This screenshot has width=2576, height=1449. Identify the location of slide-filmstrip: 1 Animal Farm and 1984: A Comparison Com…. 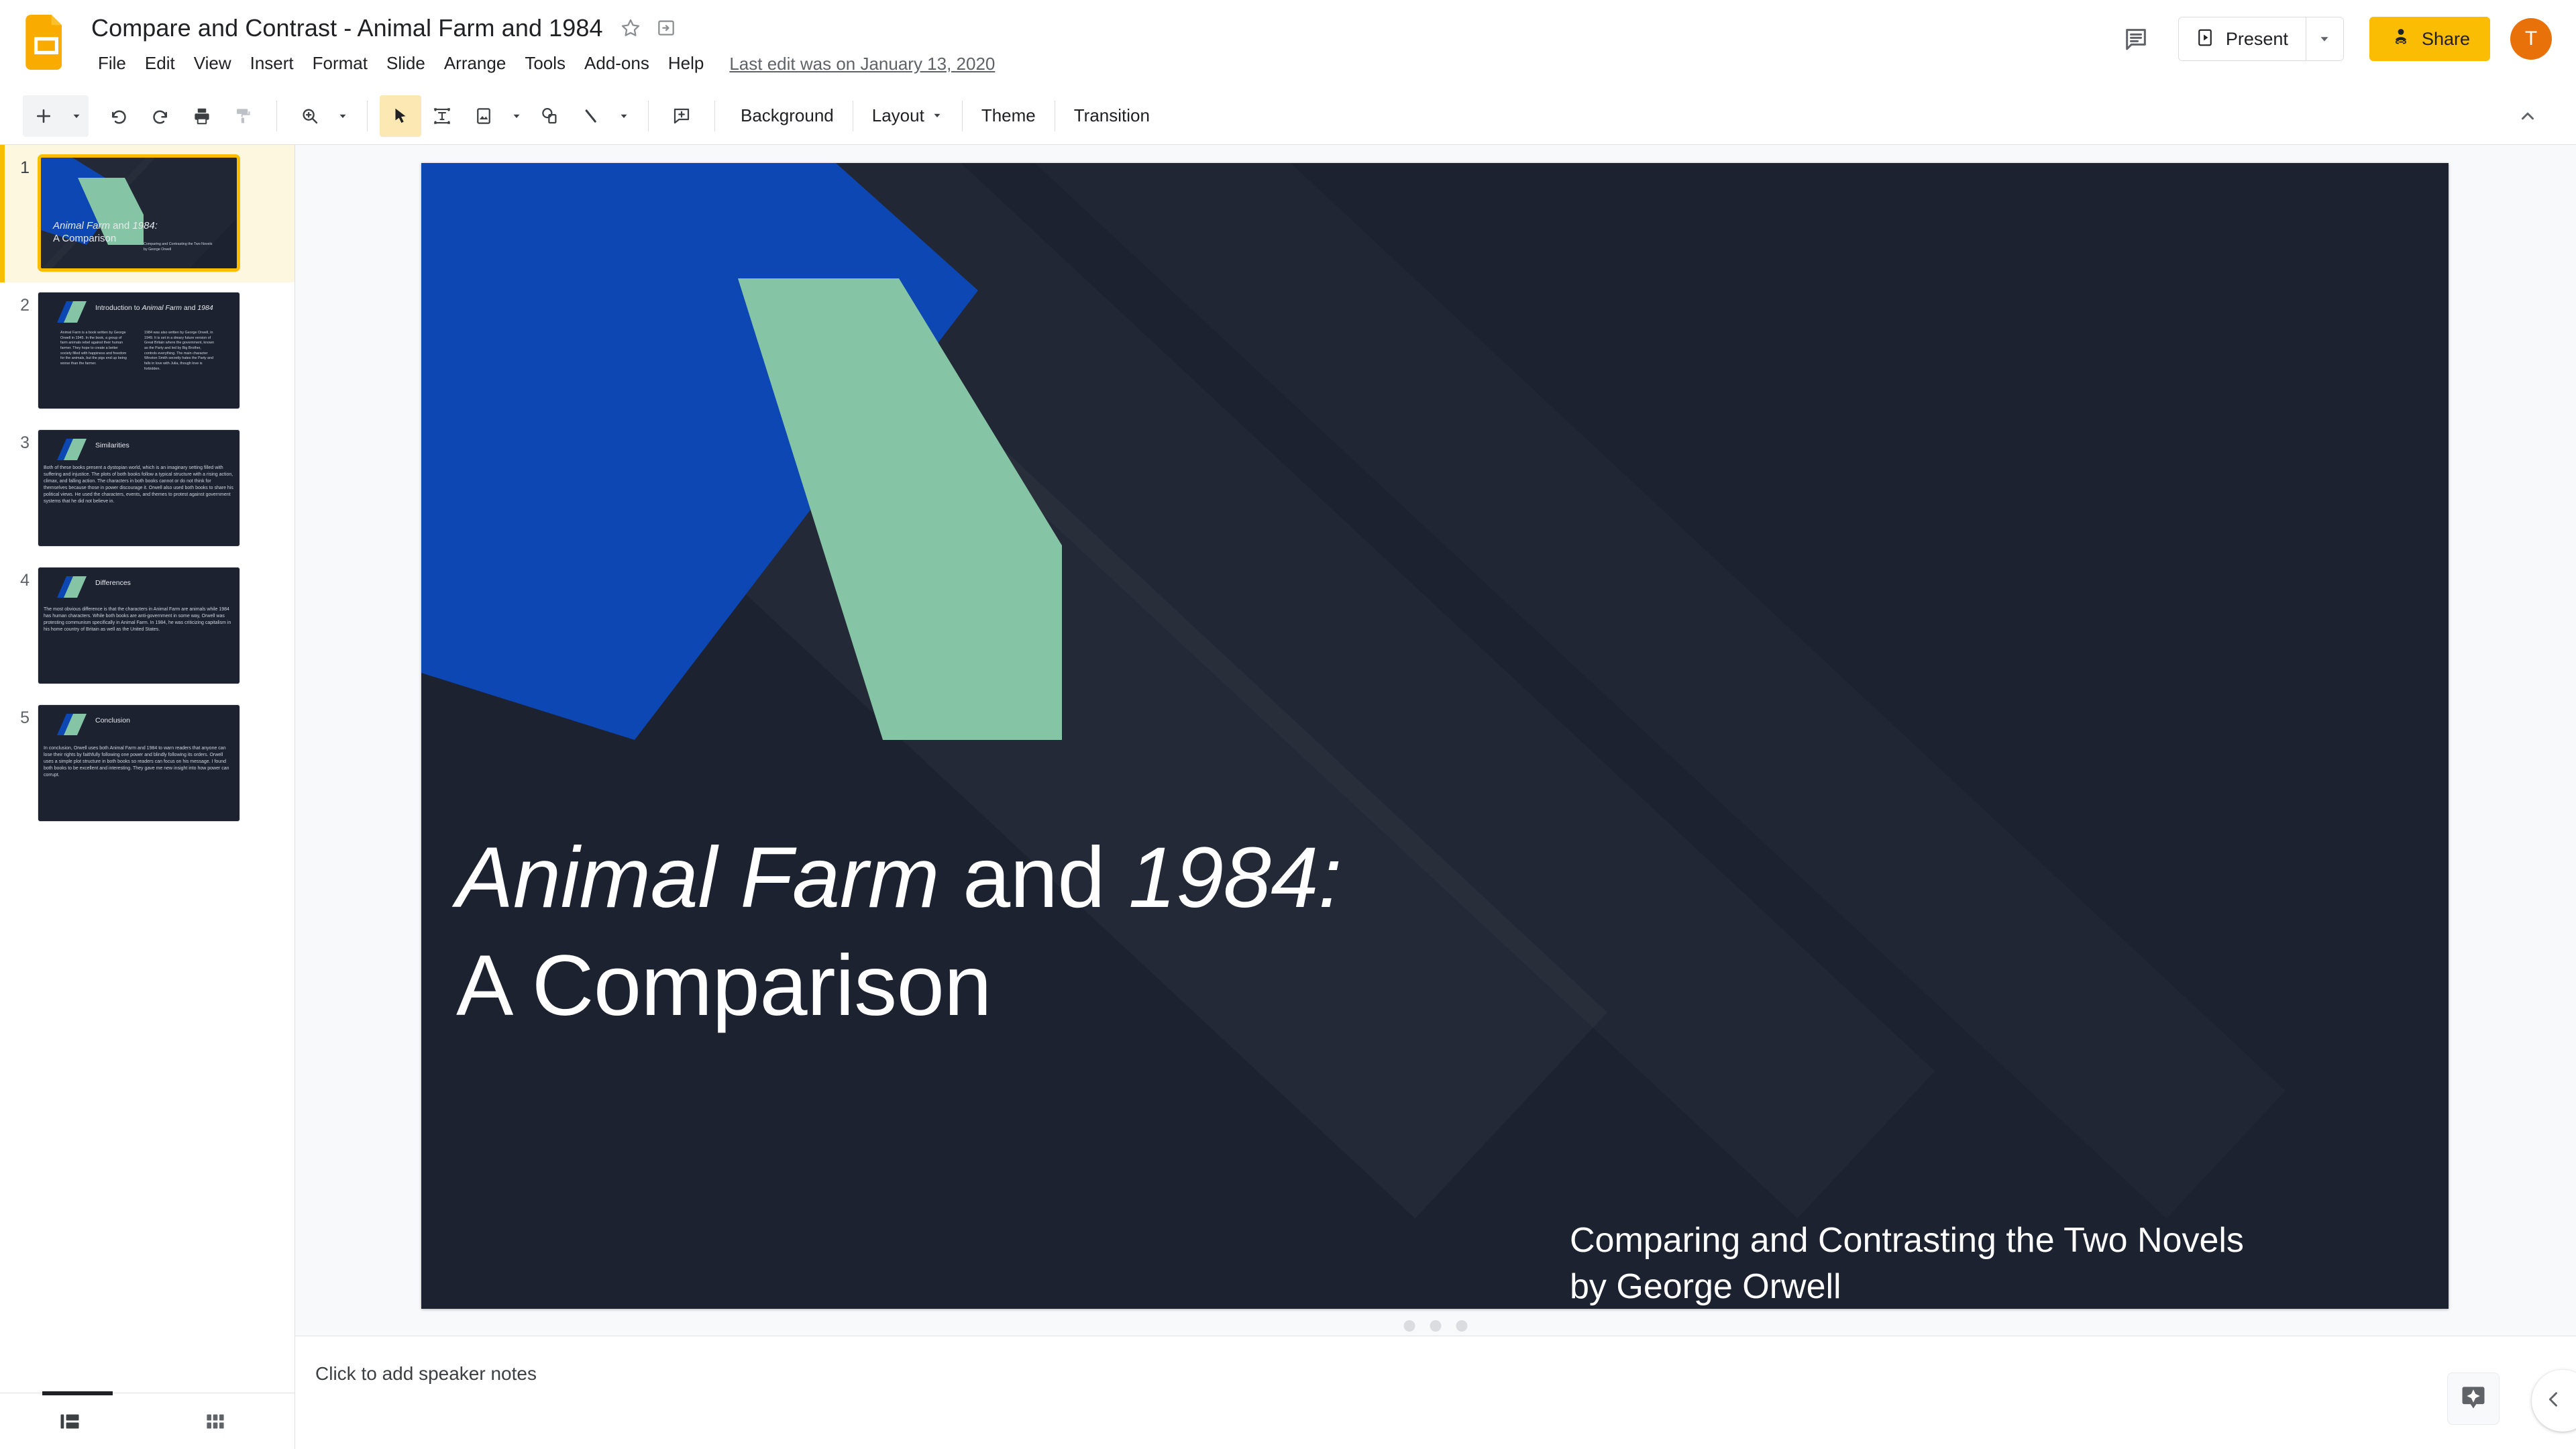
(147, 797).